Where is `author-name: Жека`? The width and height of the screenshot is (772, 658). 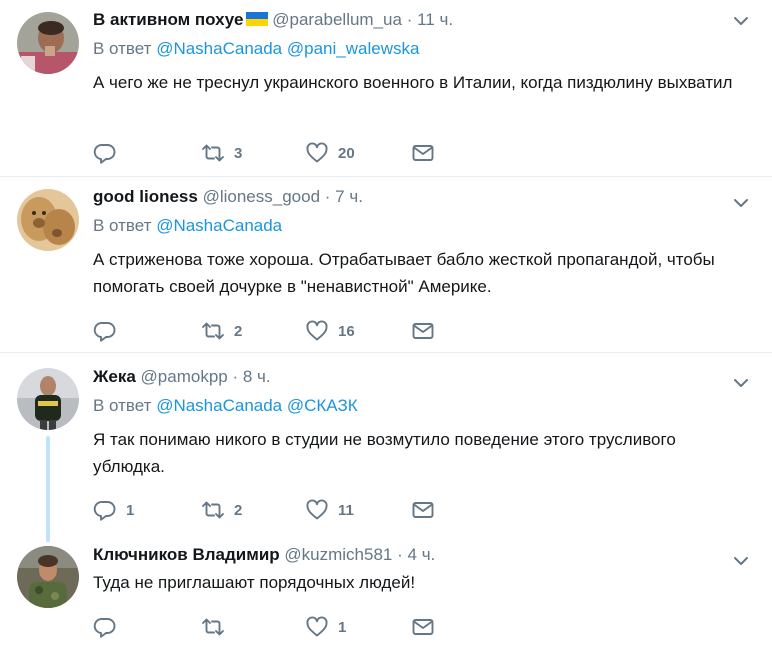
author-name: Жека is located at coordinates (114, 376).